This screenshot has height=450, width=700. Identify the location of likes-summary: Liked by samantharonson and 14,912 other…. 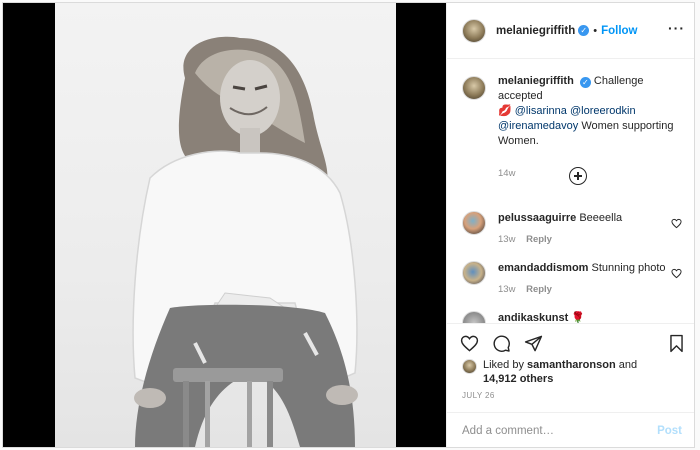
(549, 372).